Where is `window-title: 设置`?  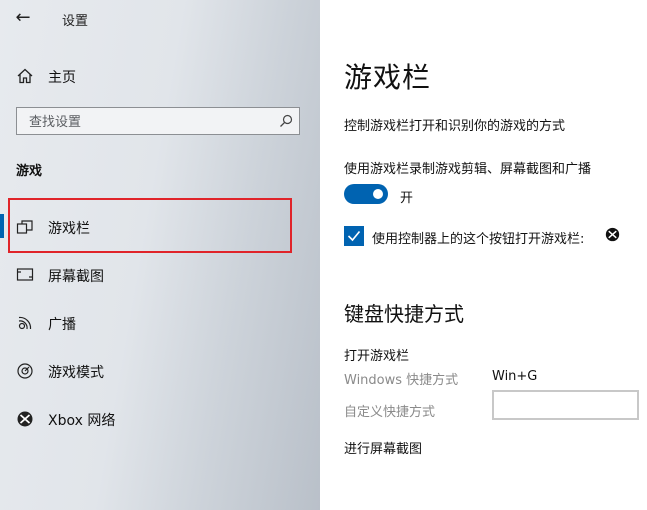
window-title: 设置 is located at coordinates (75, 21).